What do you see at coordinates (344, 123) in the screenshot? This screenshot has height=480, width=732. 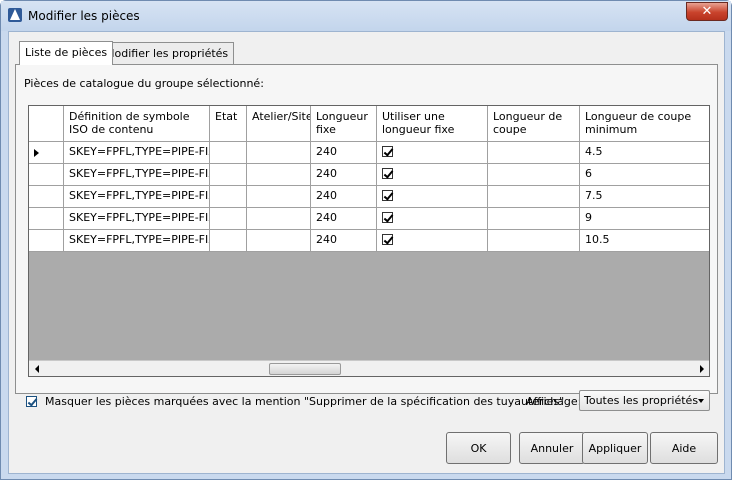 I see `column-header-longueur-fixe: Longueur fixe` at bounding box center [344, 123].